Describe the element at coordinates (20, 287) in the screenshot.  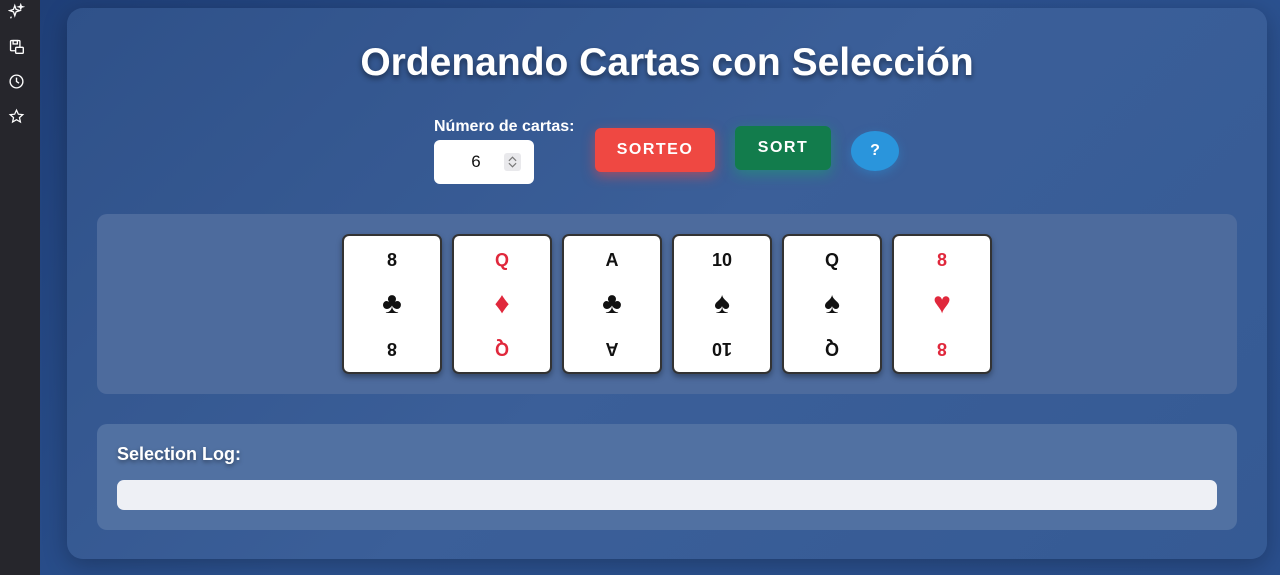
I see `sidebar` at that location.